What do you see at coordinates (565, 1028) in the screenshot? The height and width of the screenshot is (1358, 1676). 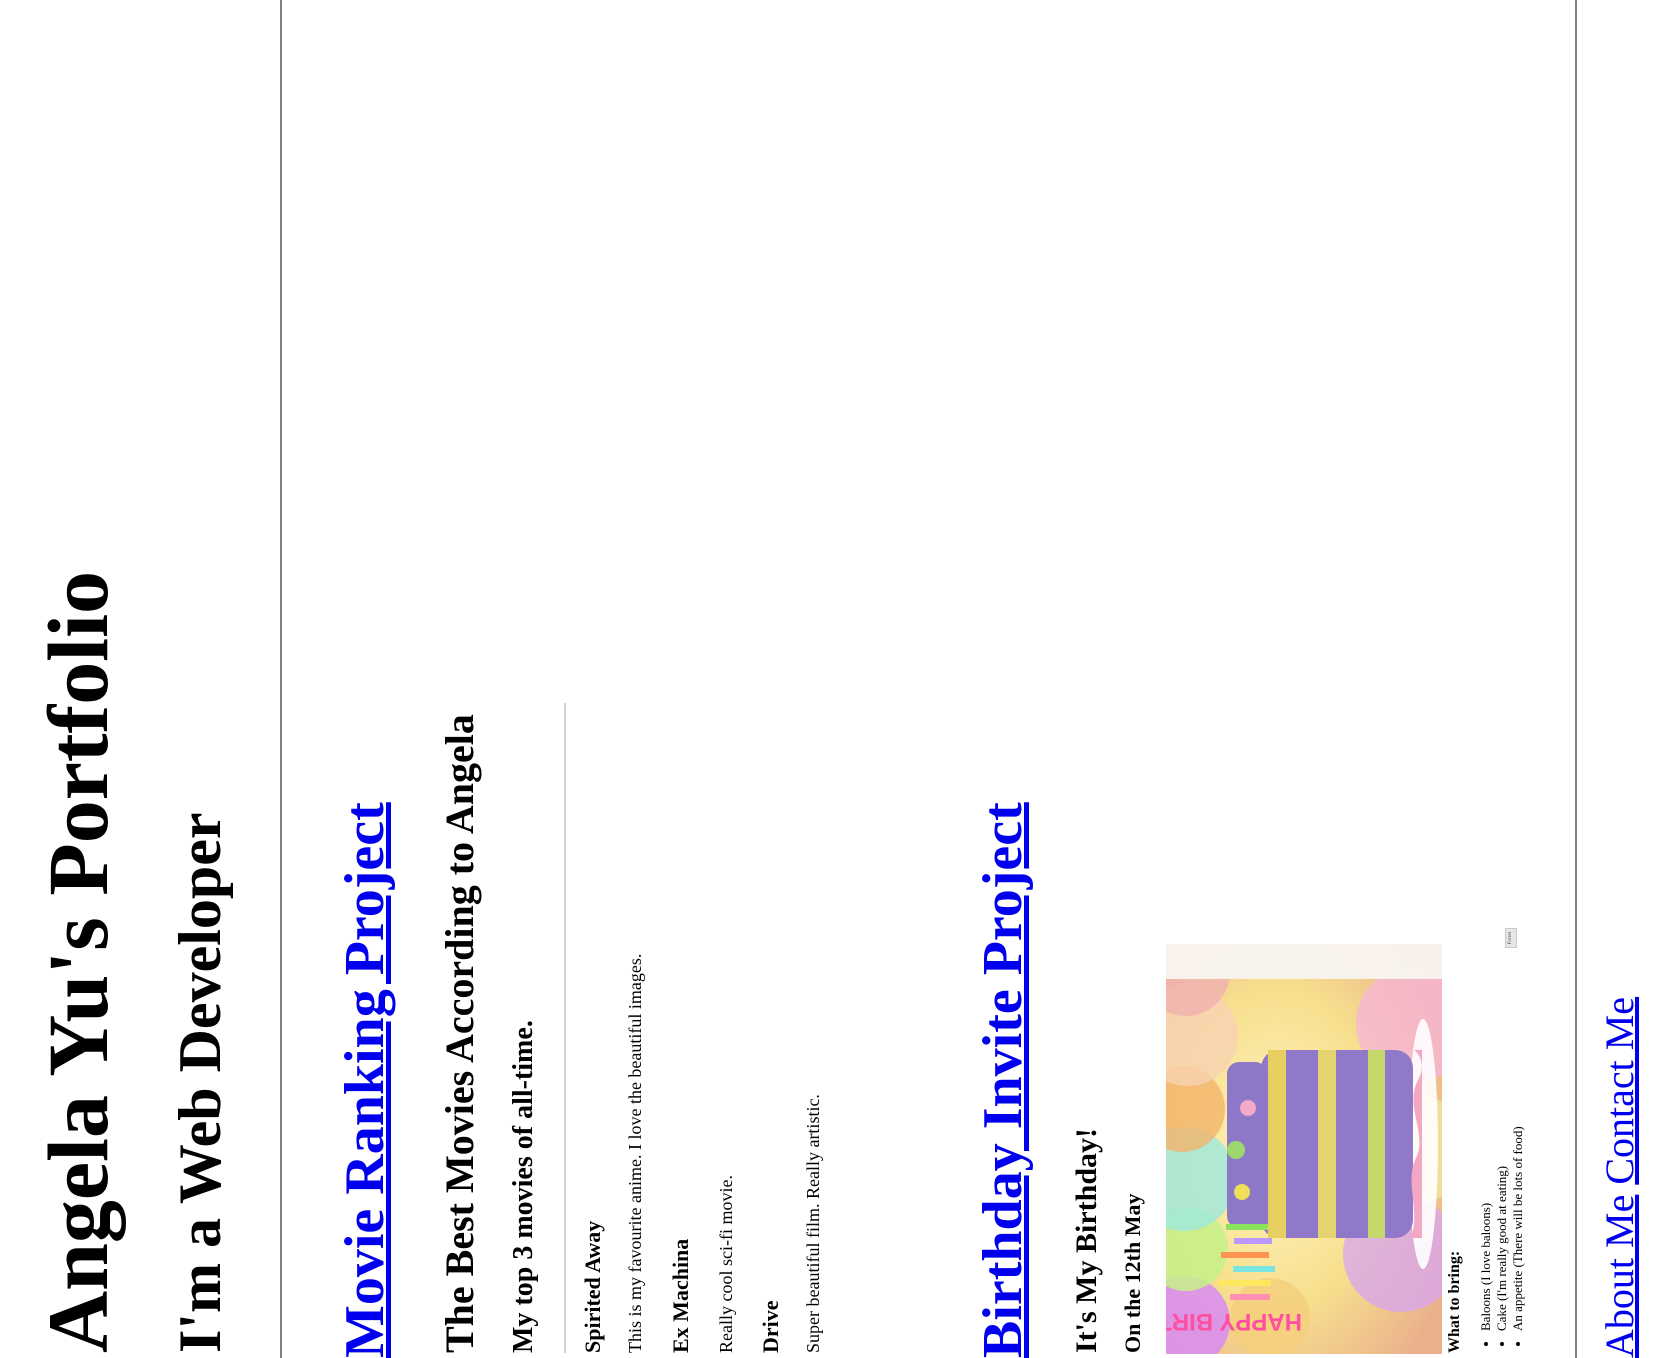 I see `movie-divider` at bounding box center [565, 1028].